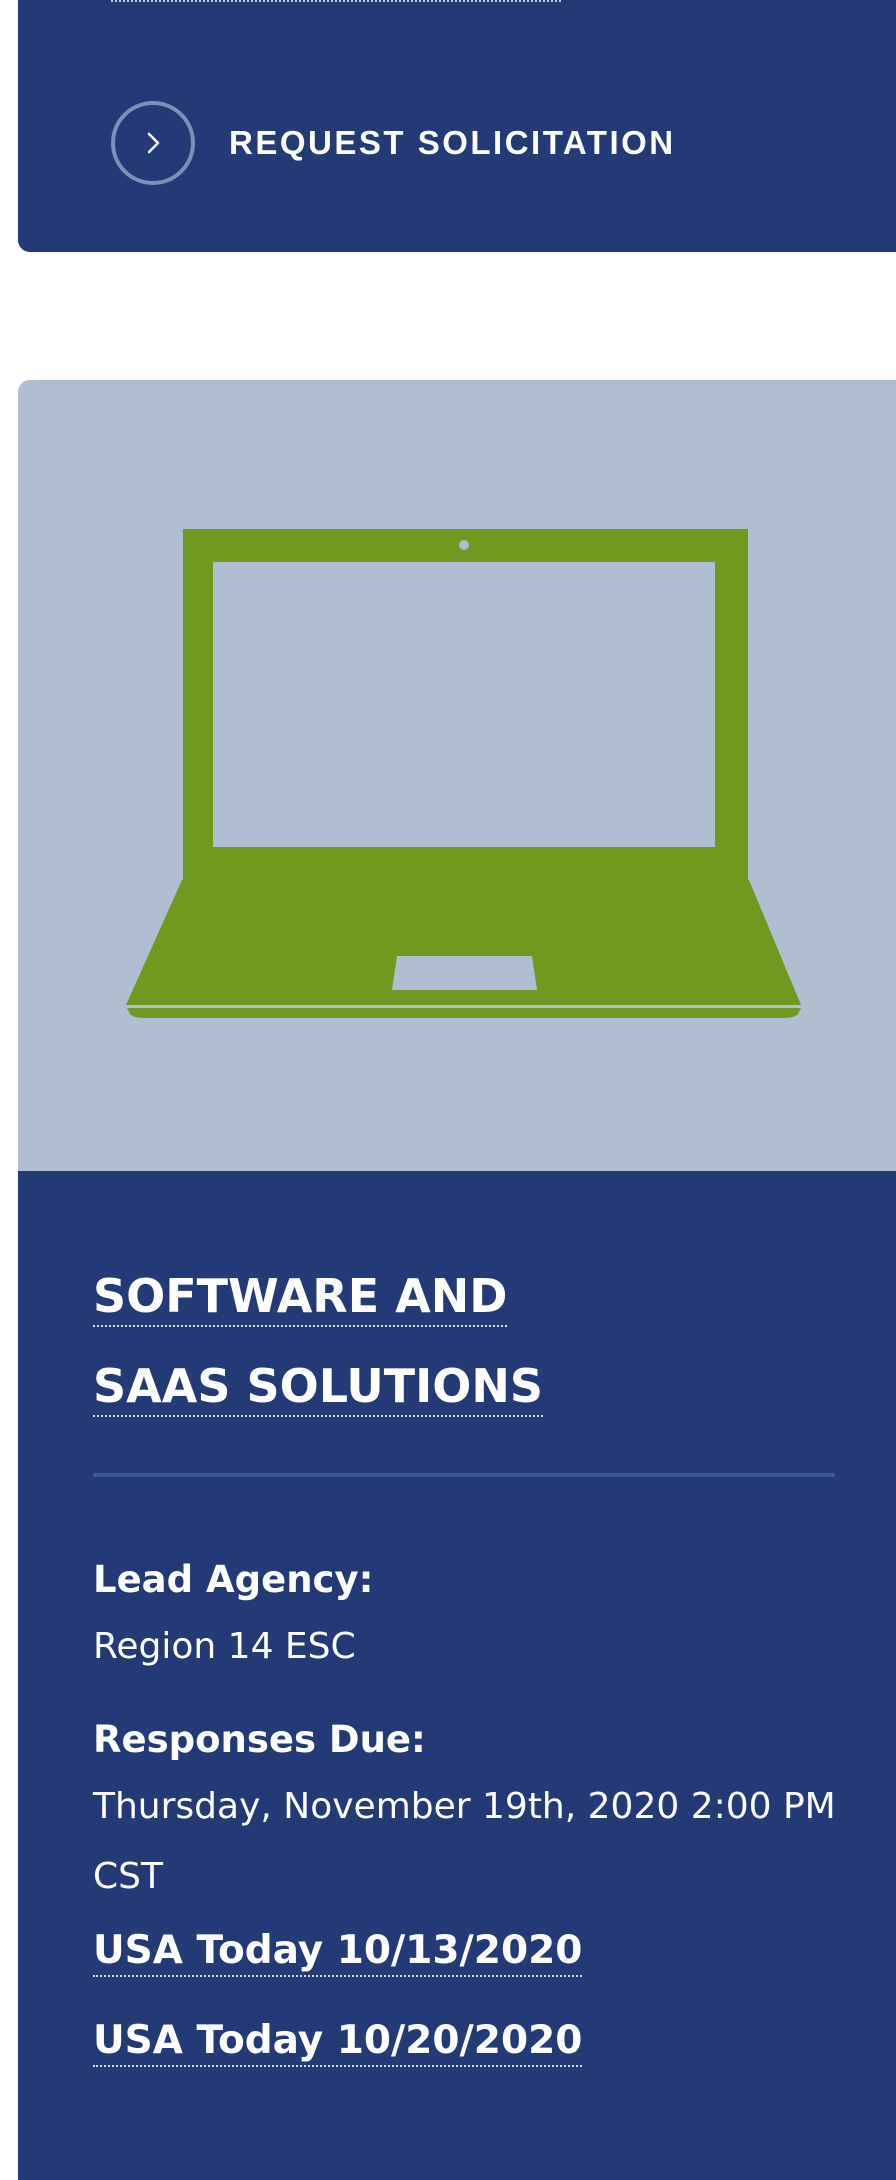  I want to click on request-solicitation-button: REQUEST SOLICITATION, so click(393, 143).